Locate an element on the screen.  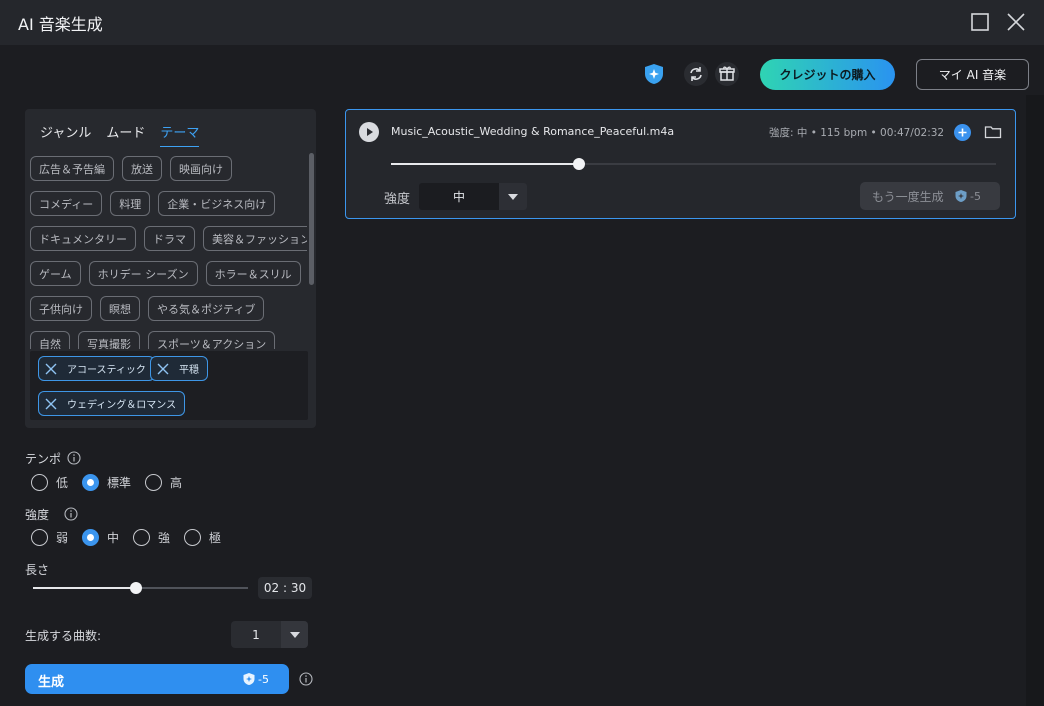
generate-label: 生成 is located at coordinates (51, 682).